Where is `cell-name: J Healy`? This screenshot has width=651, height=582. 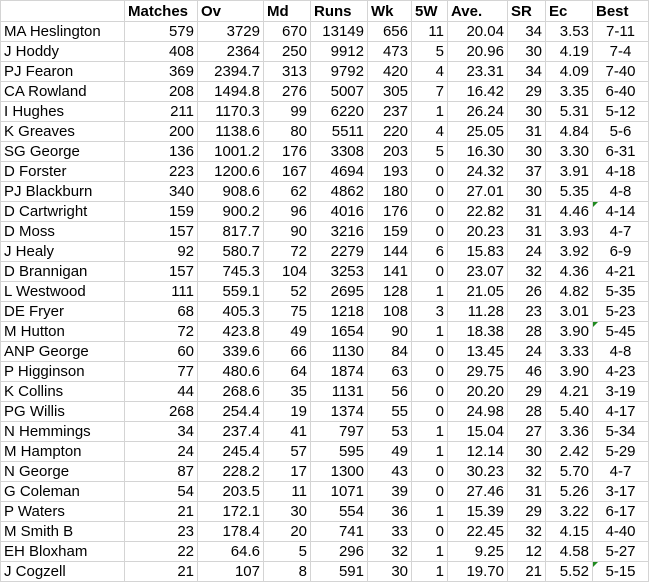
cell-name: J Healy is located at coordinates (62, 251).